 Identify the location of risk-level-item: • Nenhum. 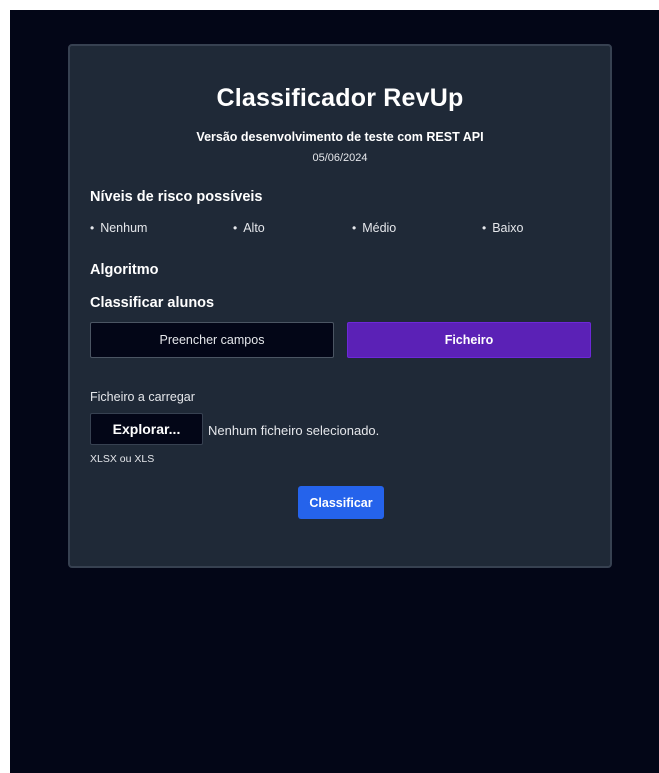
(118, 228).